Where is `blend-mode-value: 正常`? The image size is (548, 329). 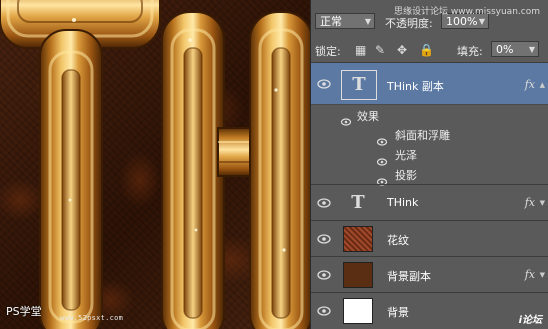
blend-mode-value: 正常 is located at coordinates (331, 21).